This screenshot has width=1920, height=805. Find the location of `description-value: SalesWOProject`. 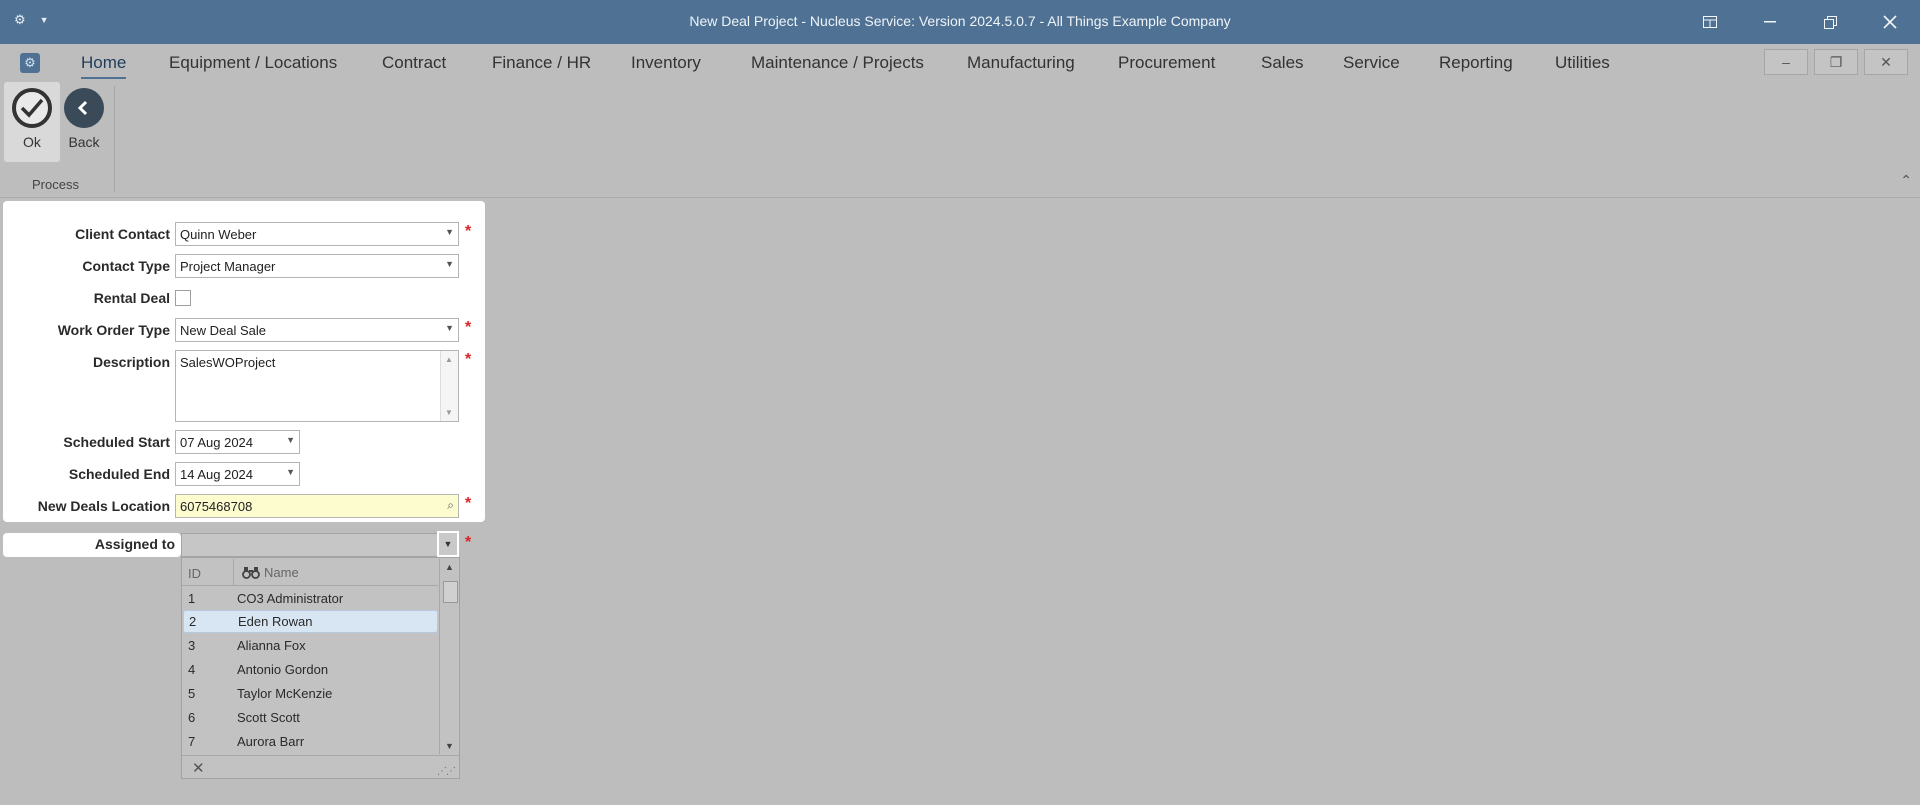

description-value: SalesWOProject is located at coordinates (228, 362).